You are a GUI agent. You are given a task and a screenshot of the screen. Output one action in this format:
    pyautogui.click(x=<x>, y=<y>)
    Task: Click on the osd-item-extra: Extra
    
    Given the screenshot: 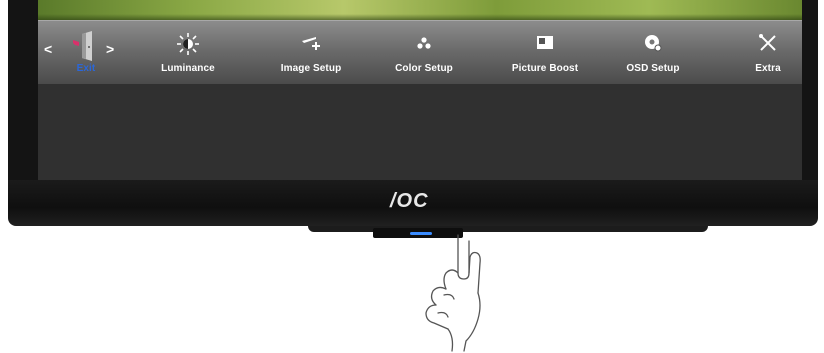 What is the action you would take?
    pyautogui.click(x=768, y=53)
    